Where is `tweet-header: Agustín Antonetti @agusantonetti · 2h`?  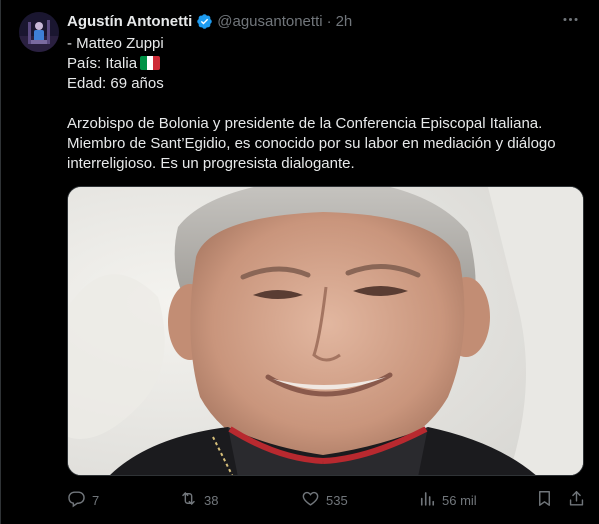 tweet-header: Agustín Antonetti @agusantonetti · 2h is located at coordinates (209, 21).